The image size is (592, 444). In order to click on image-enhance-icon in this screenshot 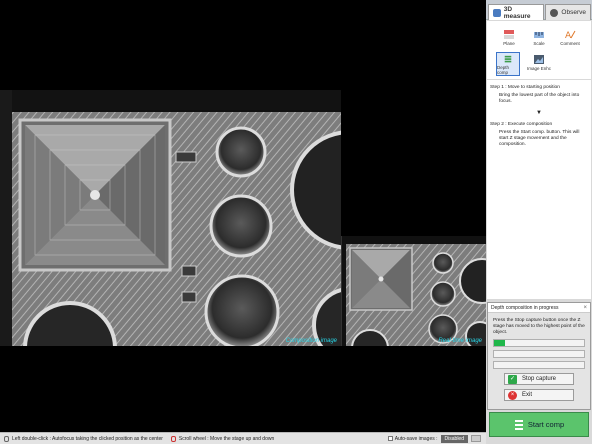, I will do `click(539, 59)`.